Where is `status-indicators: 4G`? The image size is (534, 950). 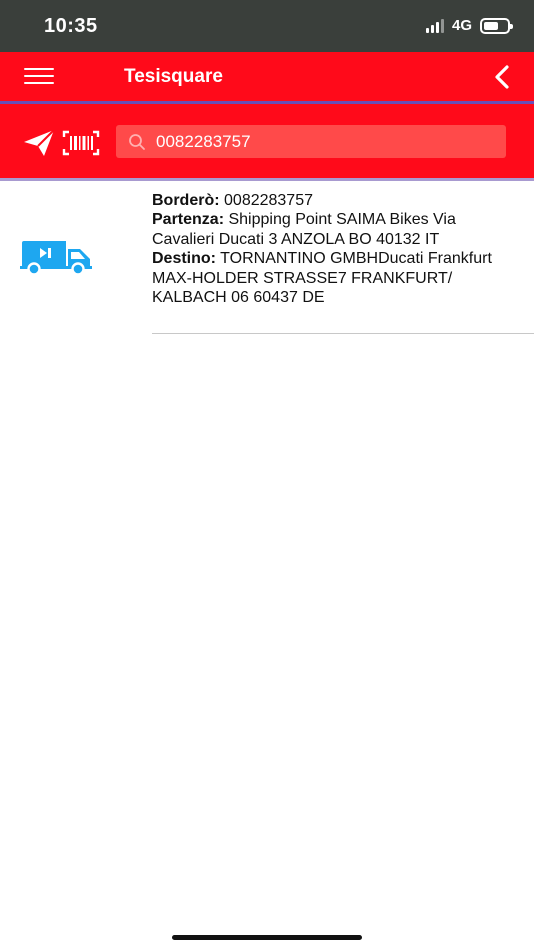
status-indicators: 4G is located at coordinates (469, 25).